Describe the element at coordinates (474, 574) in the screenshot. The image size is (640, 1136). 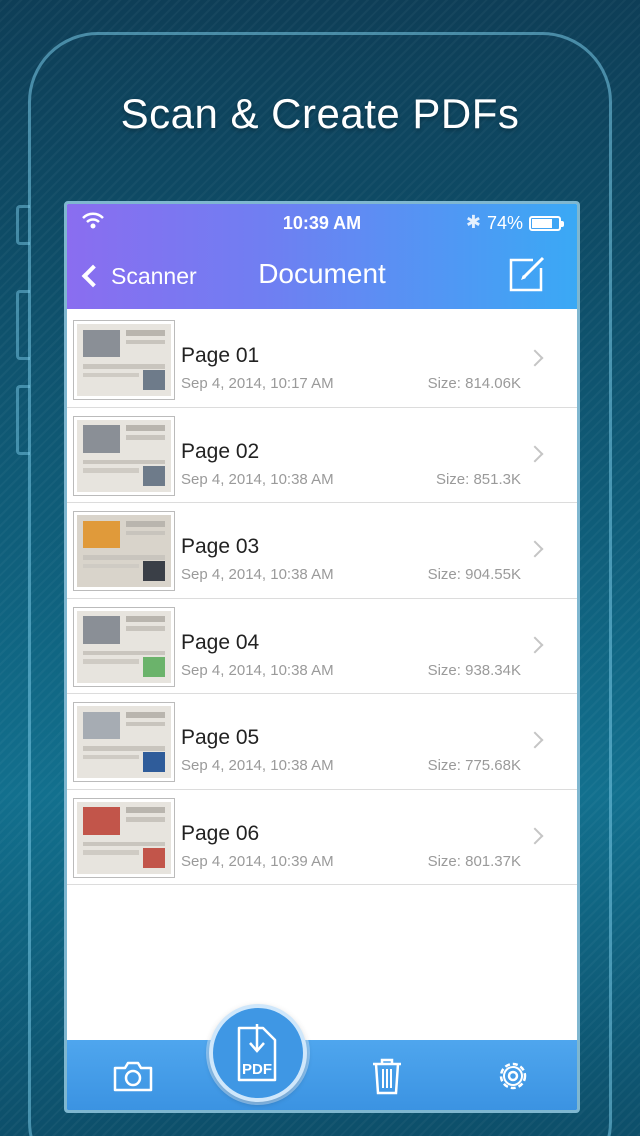
I see `page-size: Size: 904.55K` at that location.